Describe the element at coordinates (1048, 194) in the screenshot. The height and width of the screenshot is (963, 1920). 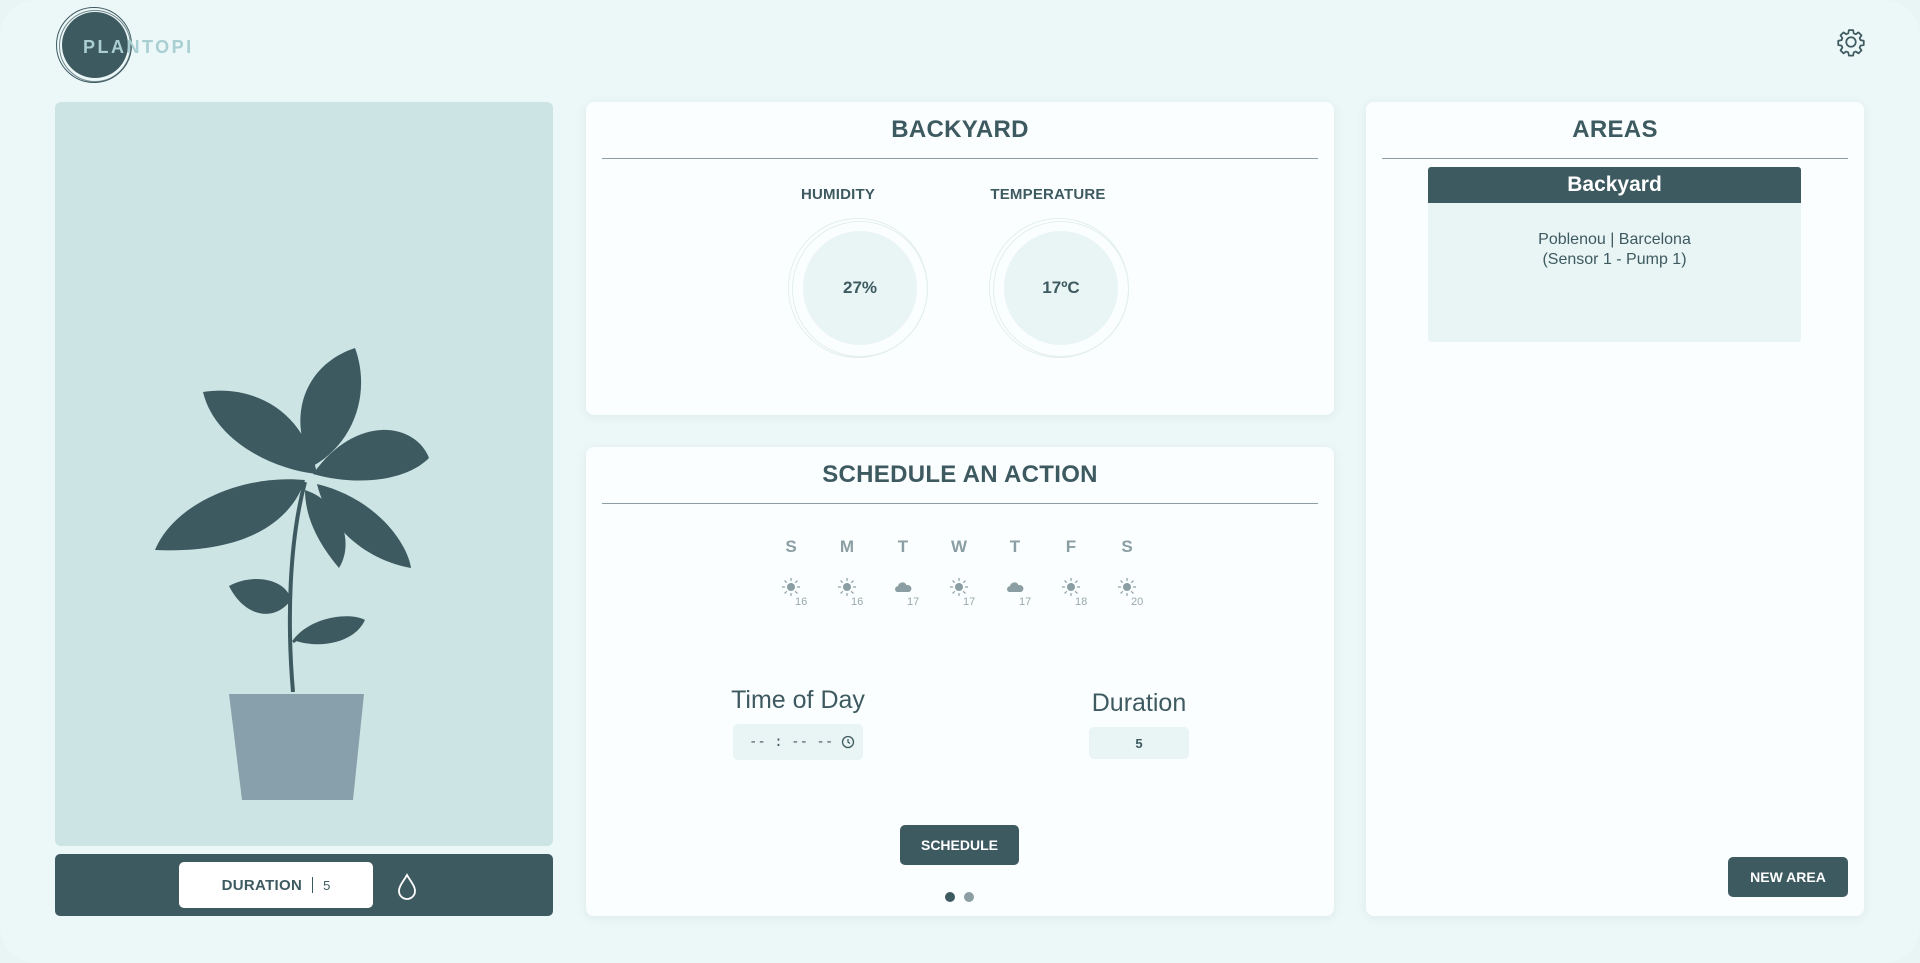
I see `temperature-label: TEMPERATURE` at that location.